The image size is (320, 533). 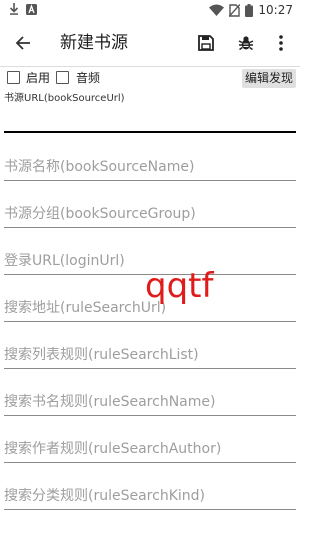 I want to click on status-right: 10:27, so click(x=251, y=10).